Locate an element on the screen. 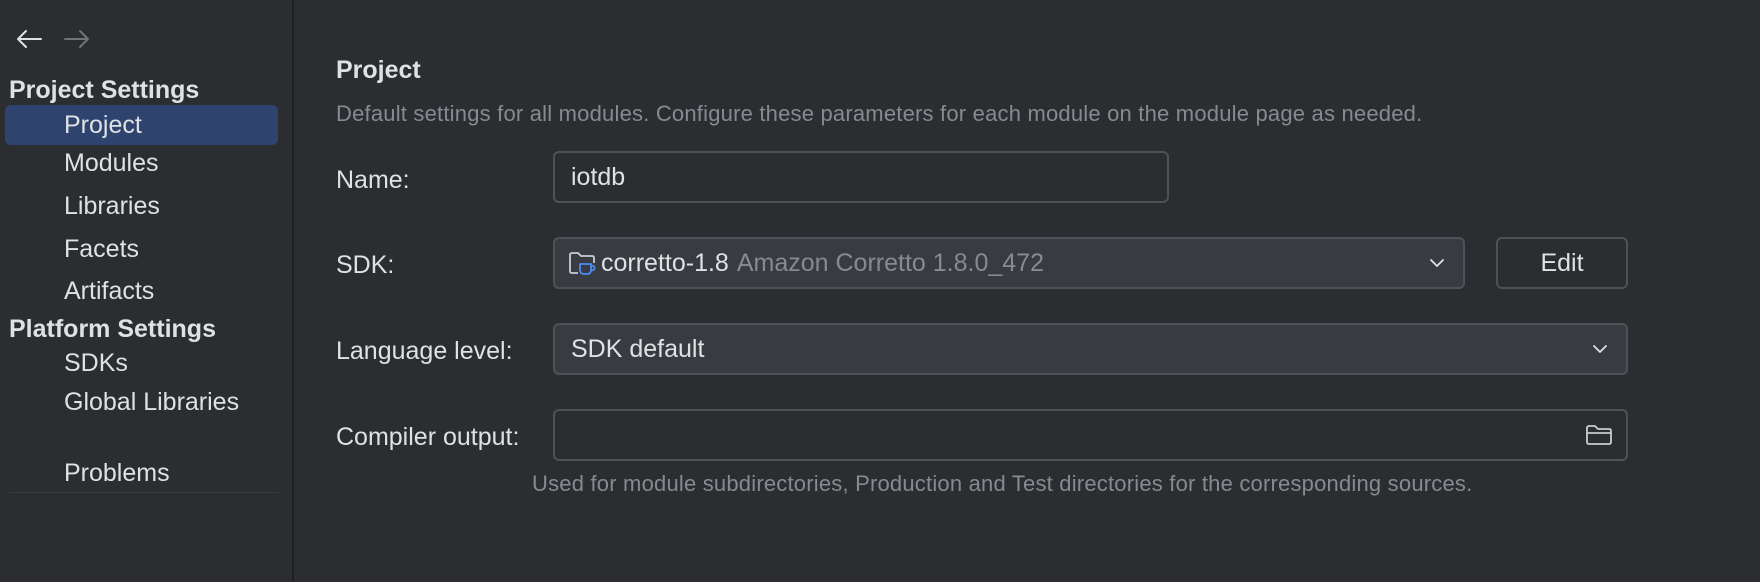 Image resolution: width=1760 pixels, height=582 pixels. language-level-dropdown: SDK default is located at coordinates (1090, 349).